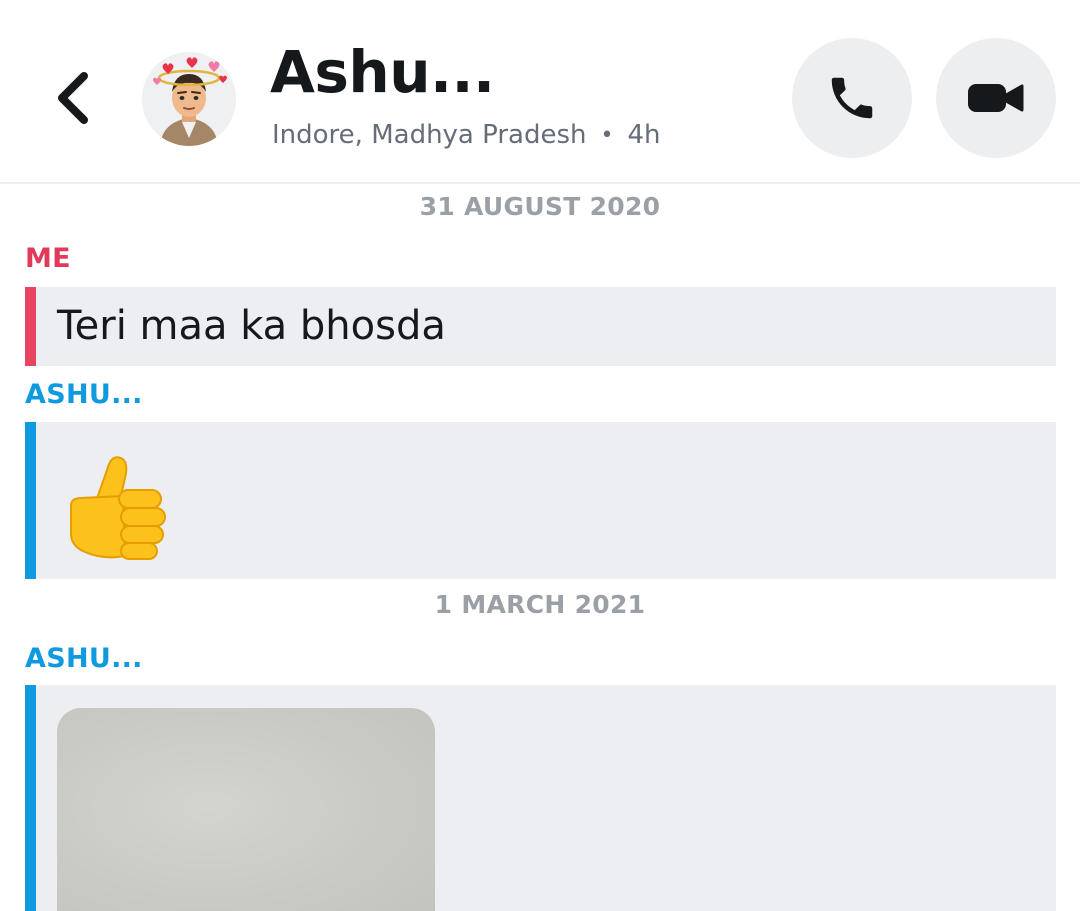  I want to click on message-bubble: Teri maa ka bhosda, so click(540, 326).